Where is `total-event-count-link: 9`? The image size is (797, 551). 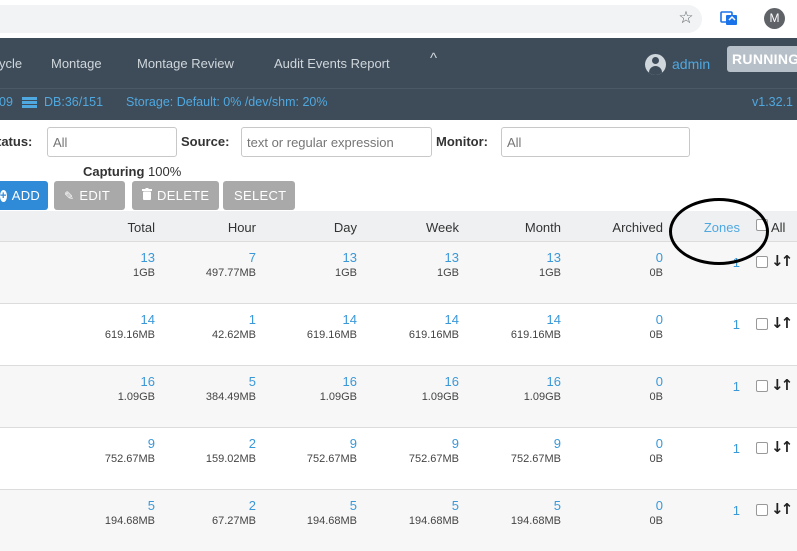
total-event-count-link: 9 is located at coordinates (130, 444).